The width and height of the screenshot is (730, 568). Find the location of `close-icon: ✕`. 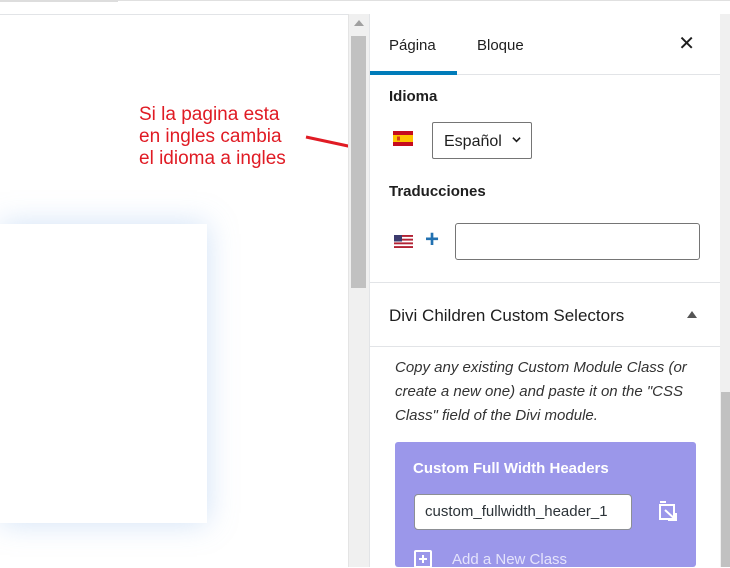

close-icon: ✕ is located at coordinates (686, 44).